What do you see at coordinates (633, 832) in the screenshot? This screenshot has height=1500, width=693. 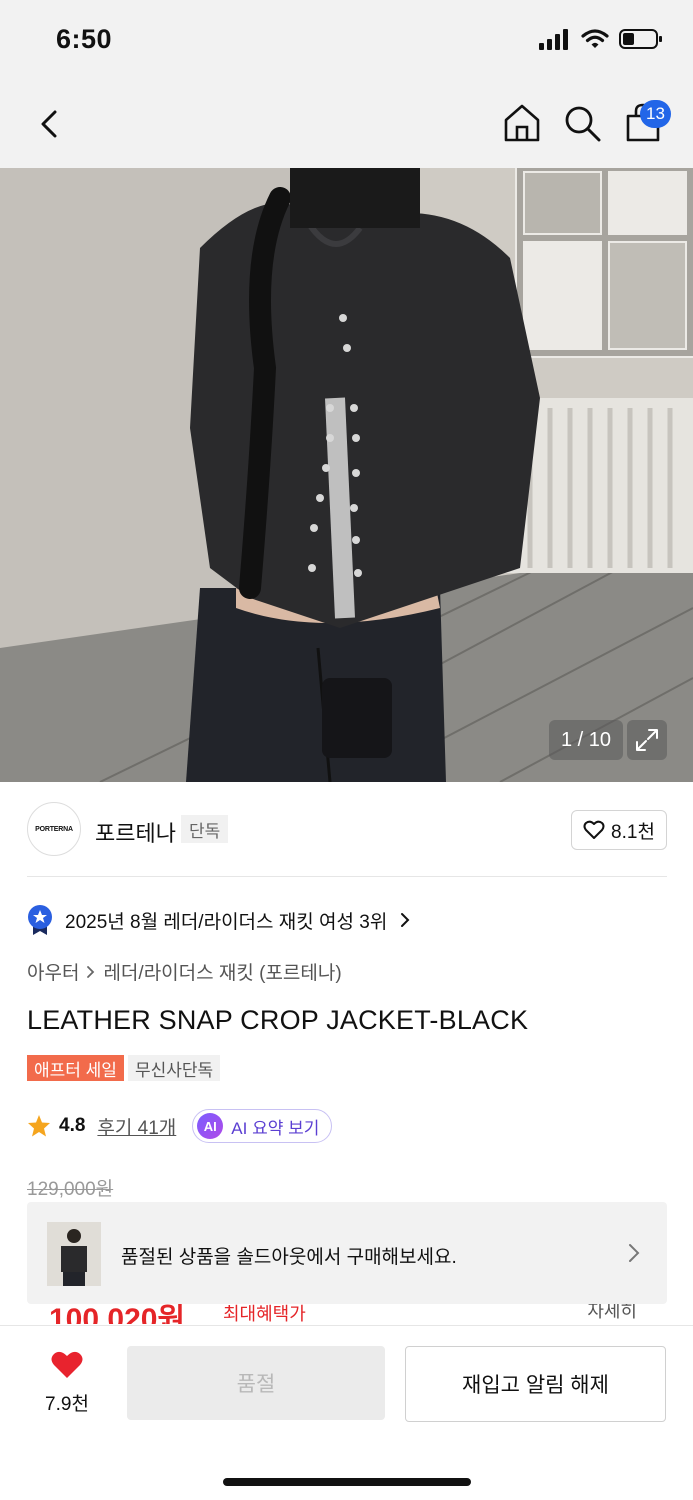 I see `brand-like-count: 8.1천` at bounding box center [633, 832].